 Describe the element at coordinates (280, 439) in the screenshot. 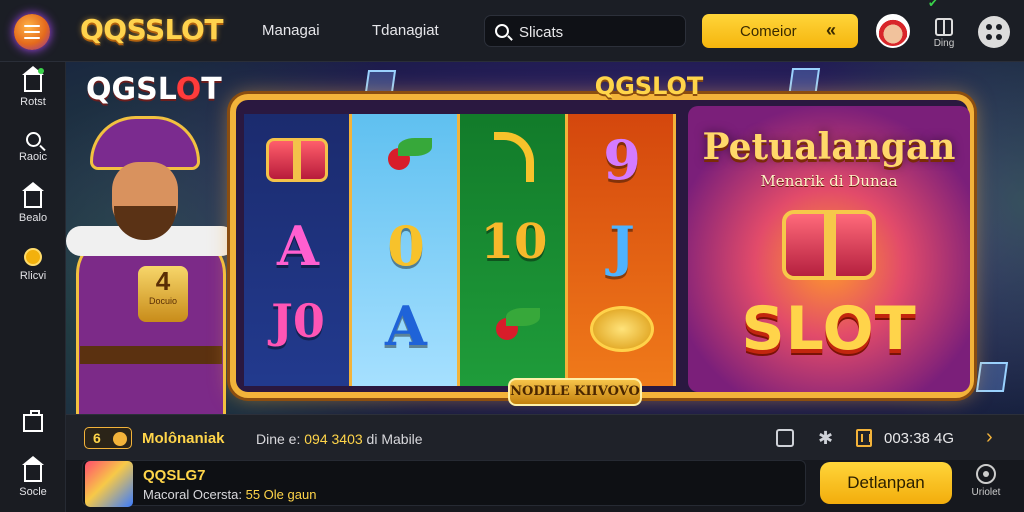

I see `info-detail-prefix: Dine e:` at that location.